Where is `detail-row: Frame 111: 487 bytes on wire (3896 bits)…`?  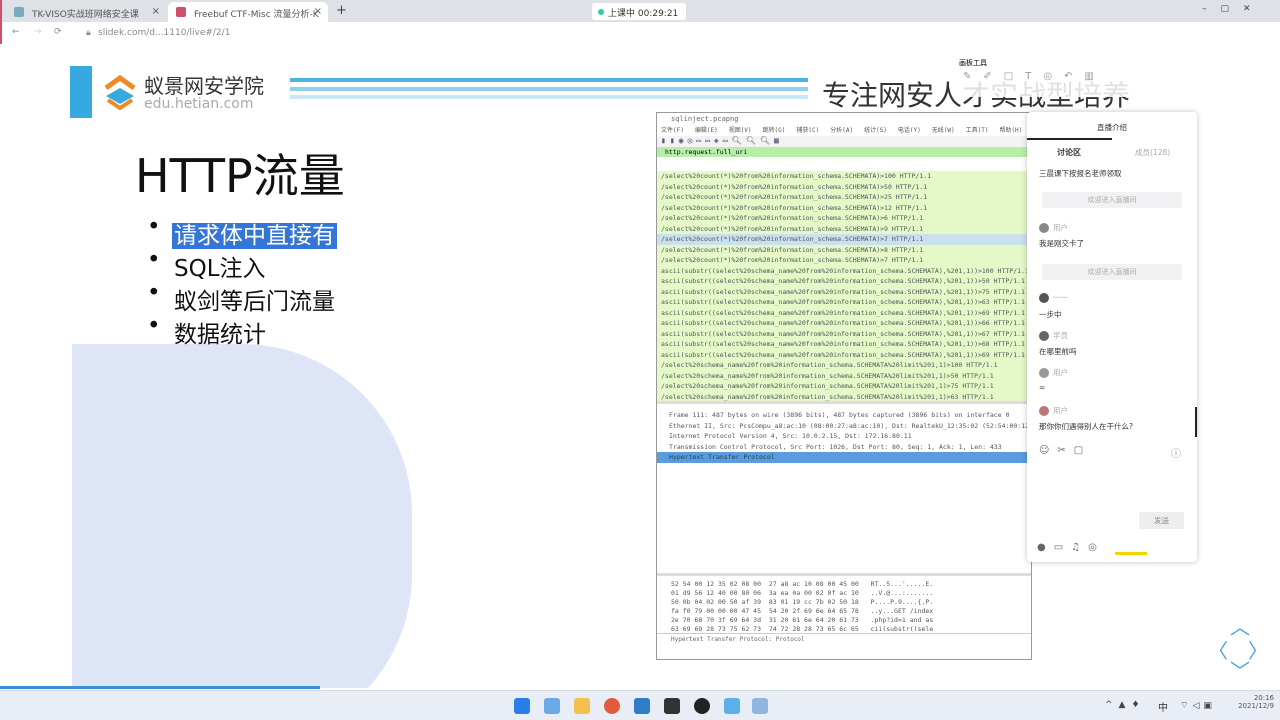
detail-row: Frame 111: 487 bytes on wire (3896 bits)… is located at coordinates (844, 415).